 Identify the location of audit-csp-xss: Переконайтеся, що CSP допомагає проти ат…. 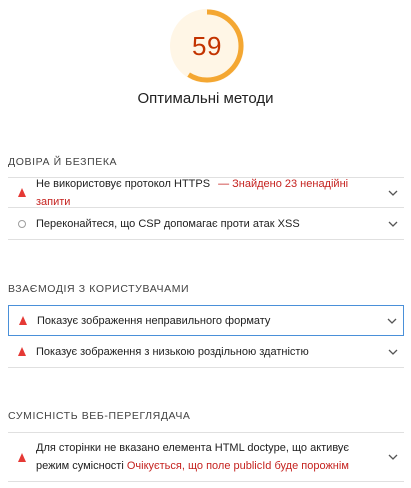
(206, 224).